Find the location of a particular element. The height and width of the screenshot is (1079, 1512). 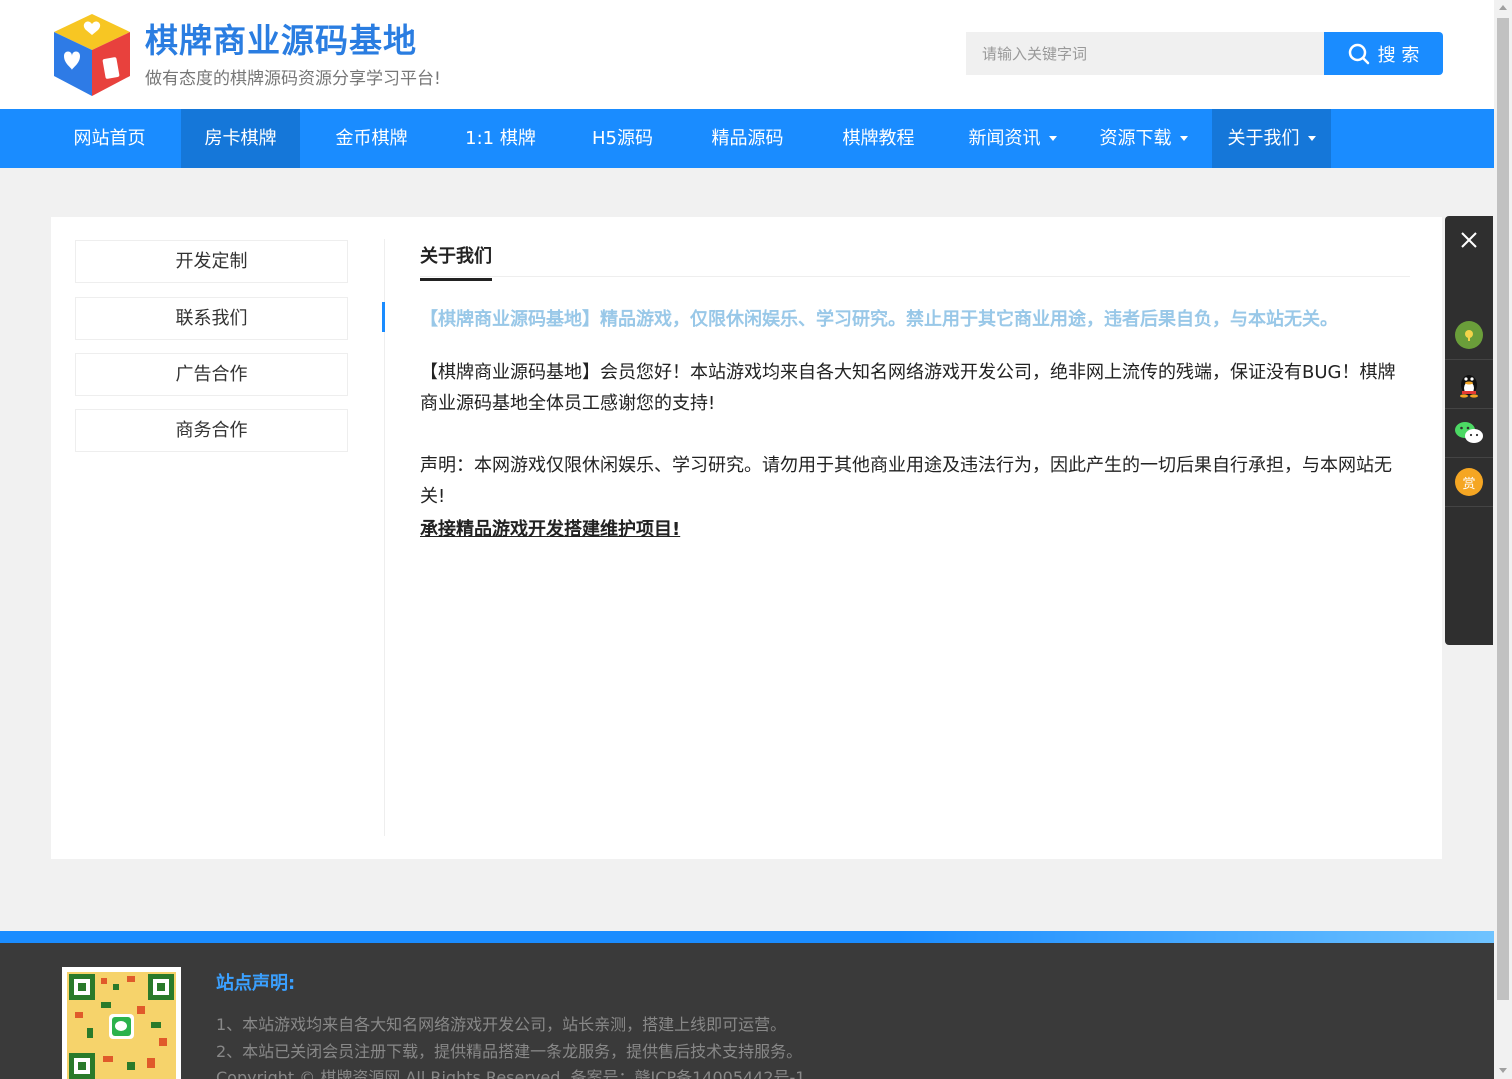

nav-item-home: 网站首页 is located at coordinates (109, 138).